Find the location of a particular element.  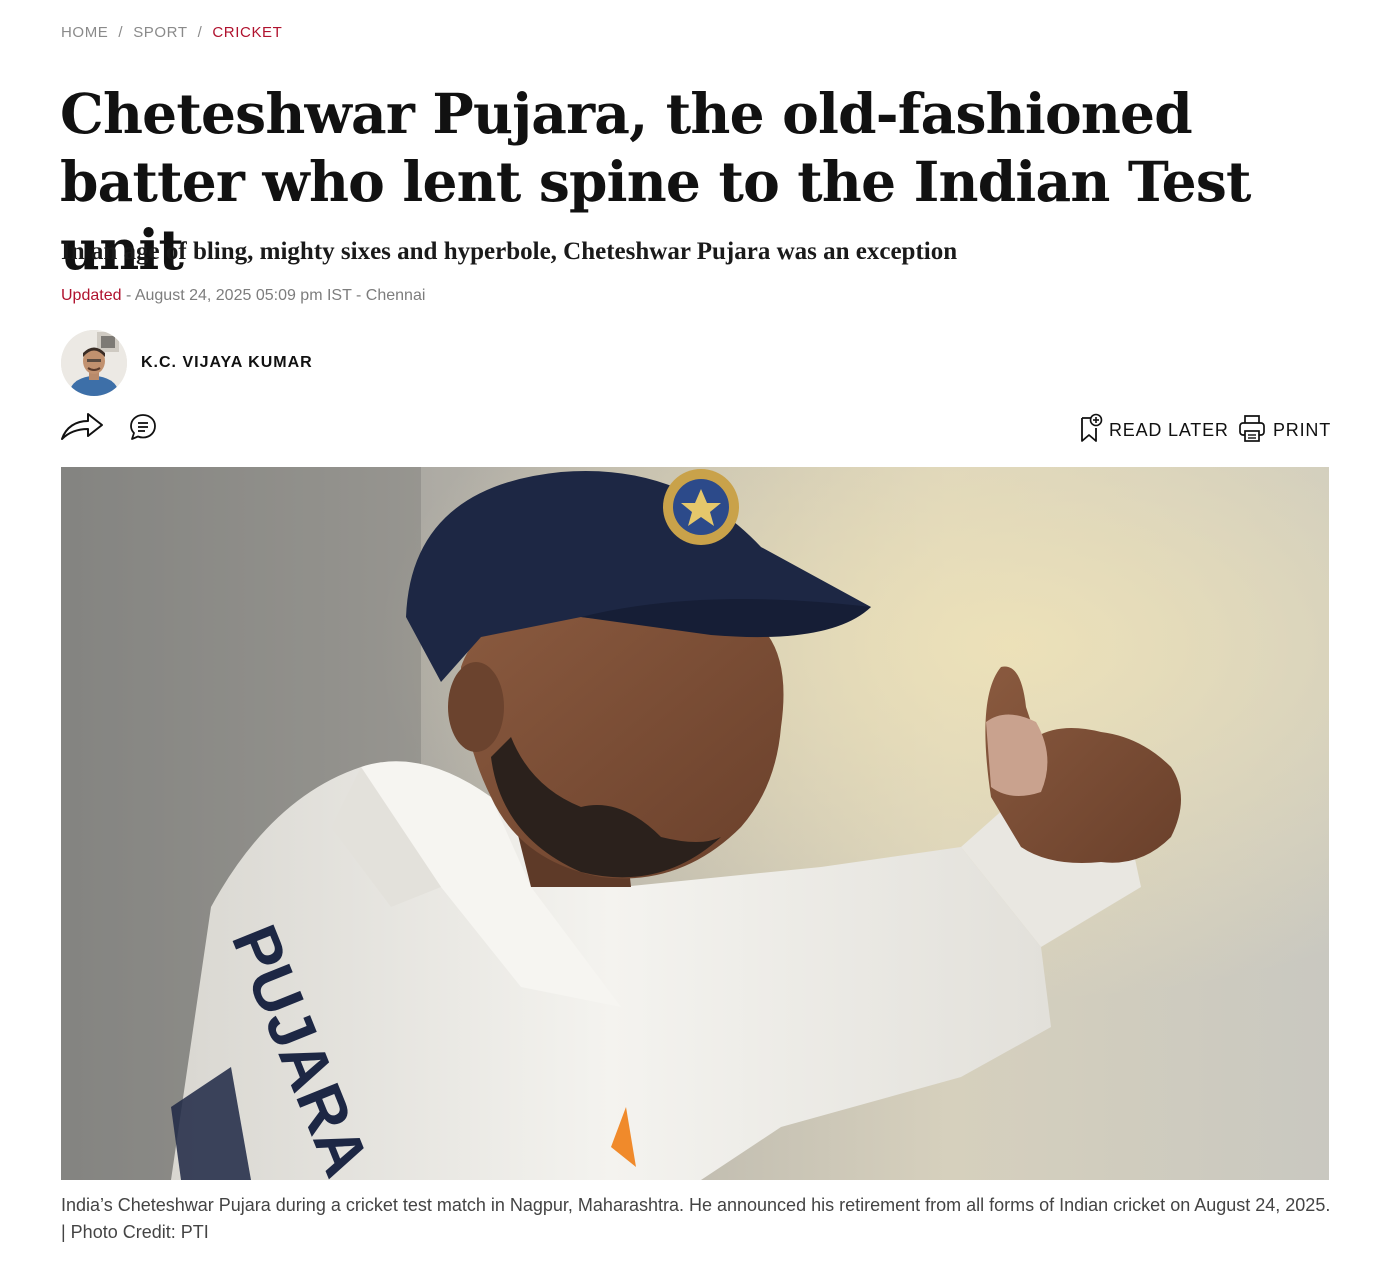

share-arrow-icon is located at coordinates (82, 428).